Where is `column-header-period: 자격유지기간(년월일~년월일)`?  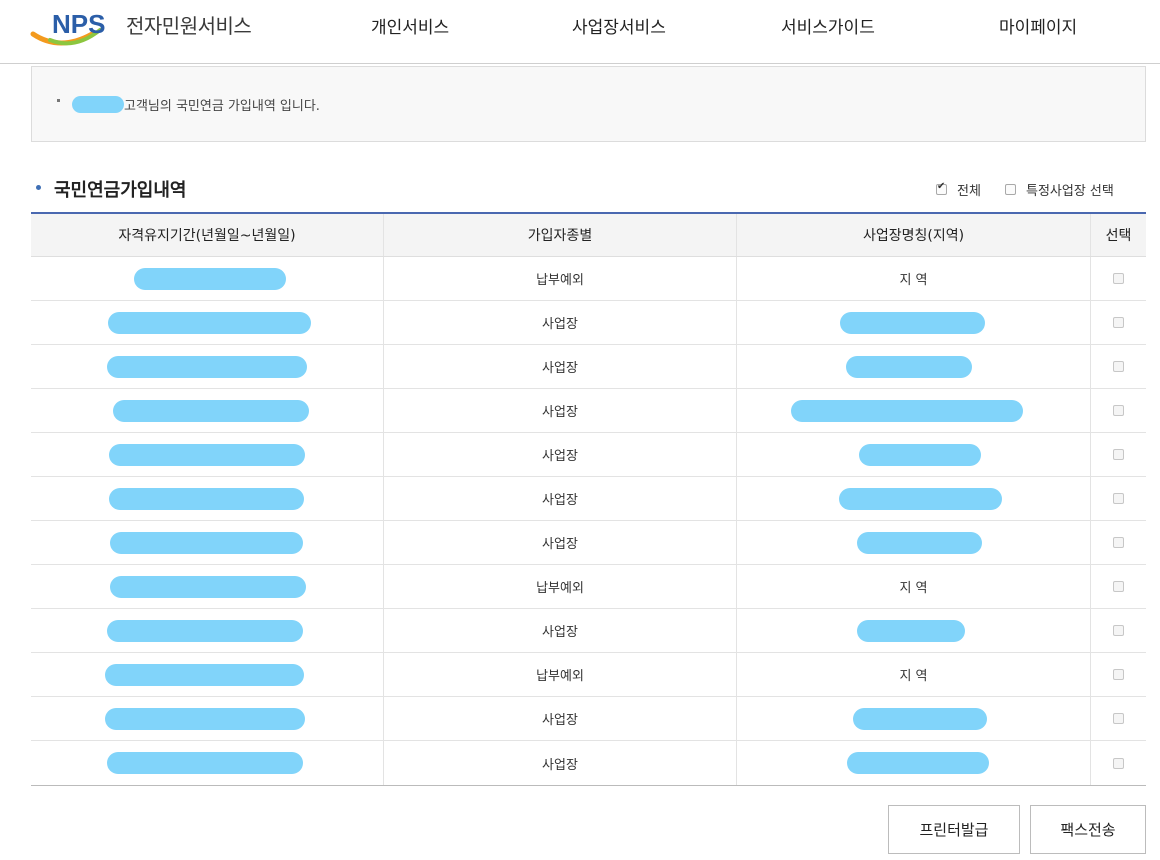 column-header-period: 자격유지기간(년월일~년월일) is located at coordinates (207, 235).